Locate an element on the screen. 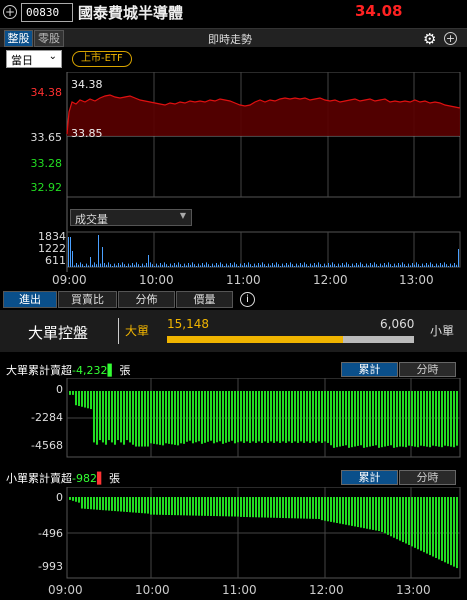 This screenshot has height=600, width=467. info-icon: i is located at coordinates (247, 299).